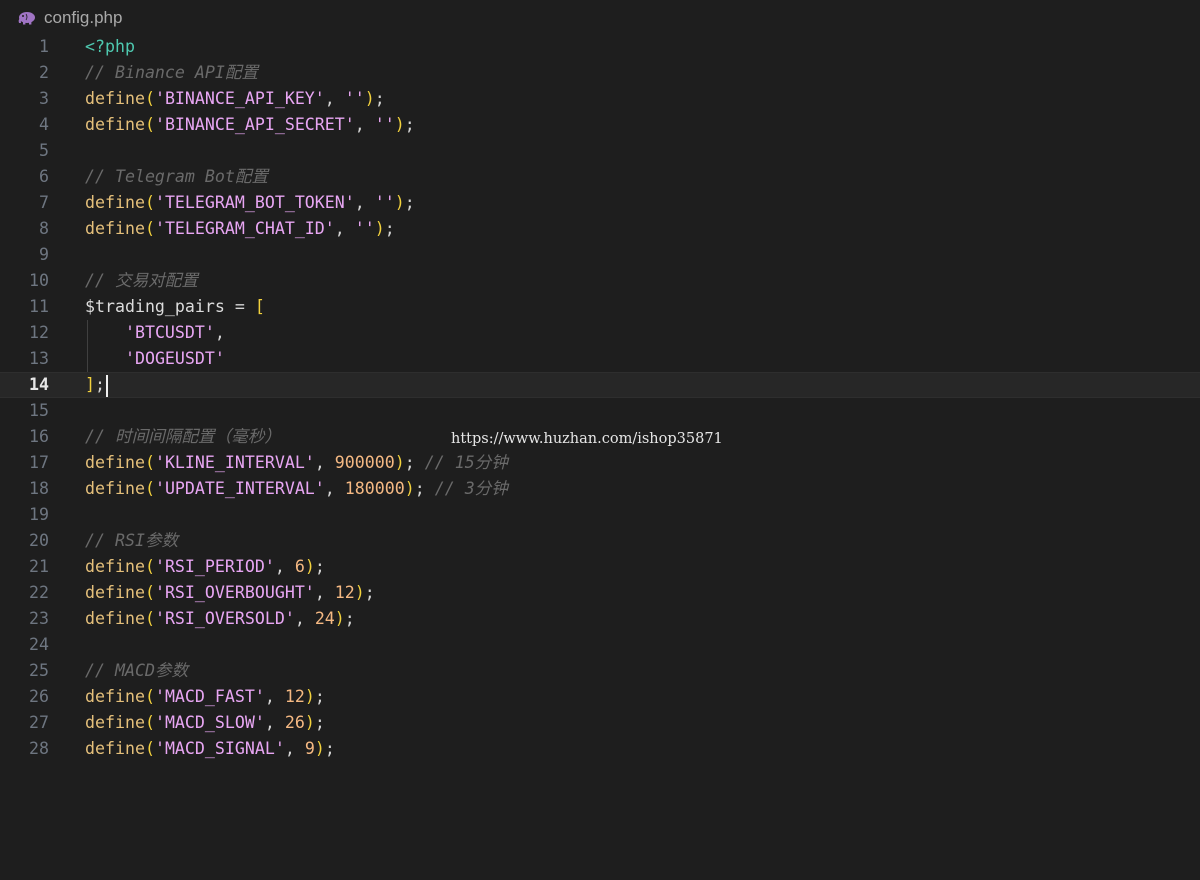 This screenshot has height=880, width=1200. I want to click on tab-filename: config.php, so click(83, 18).